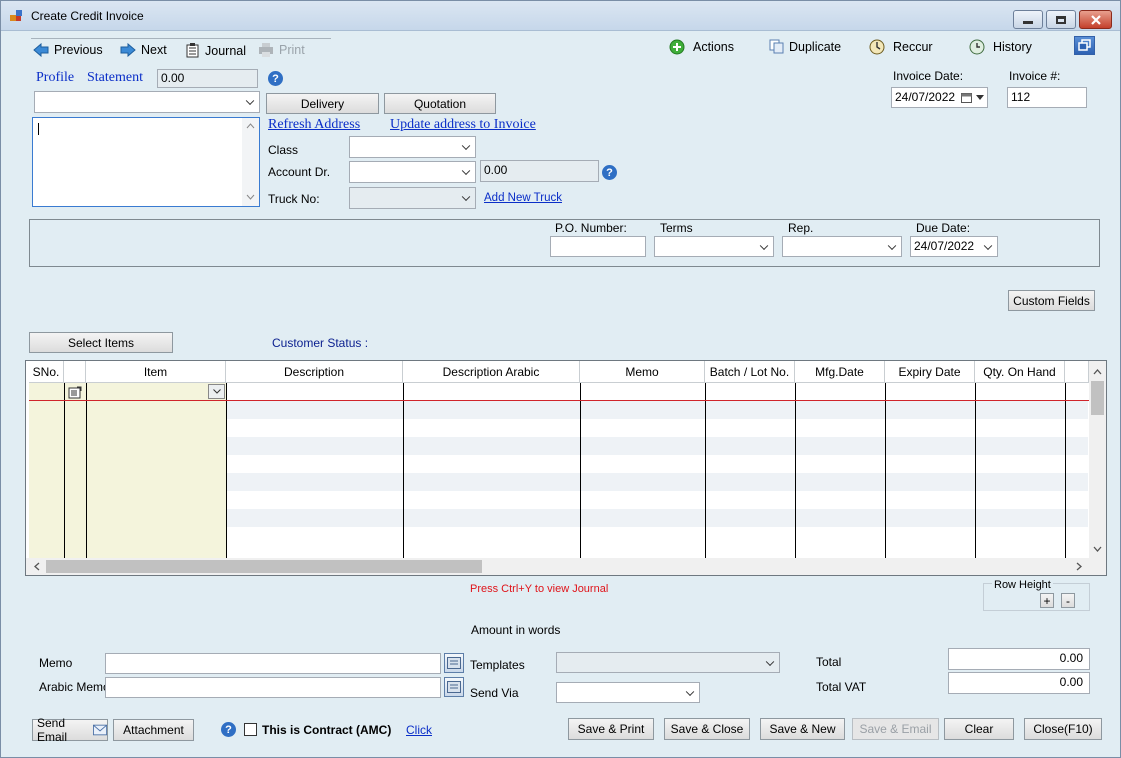 The image size is (1121, 758). Describe the element at coordinates (463, 125) in the screenshot. I see `update-address-link: Update address to Invoice` at that location.